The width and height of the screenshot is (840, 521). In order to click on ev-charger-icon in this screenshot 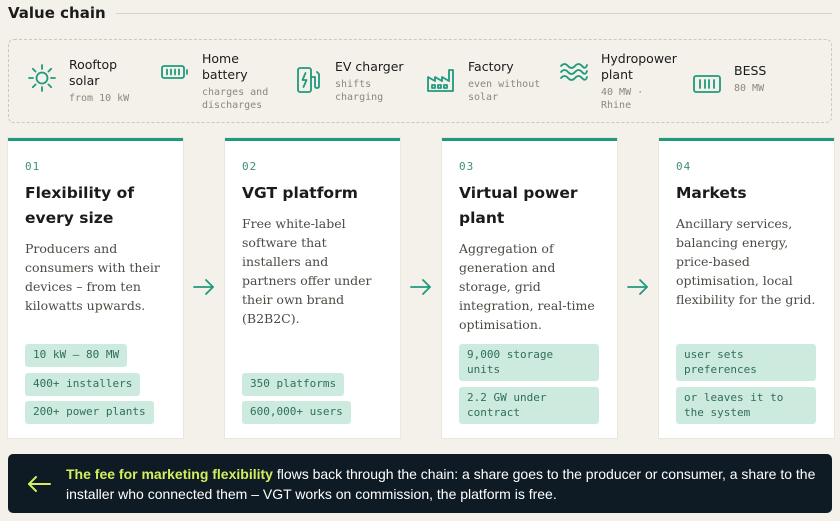, I will do `click(308, 80)`.